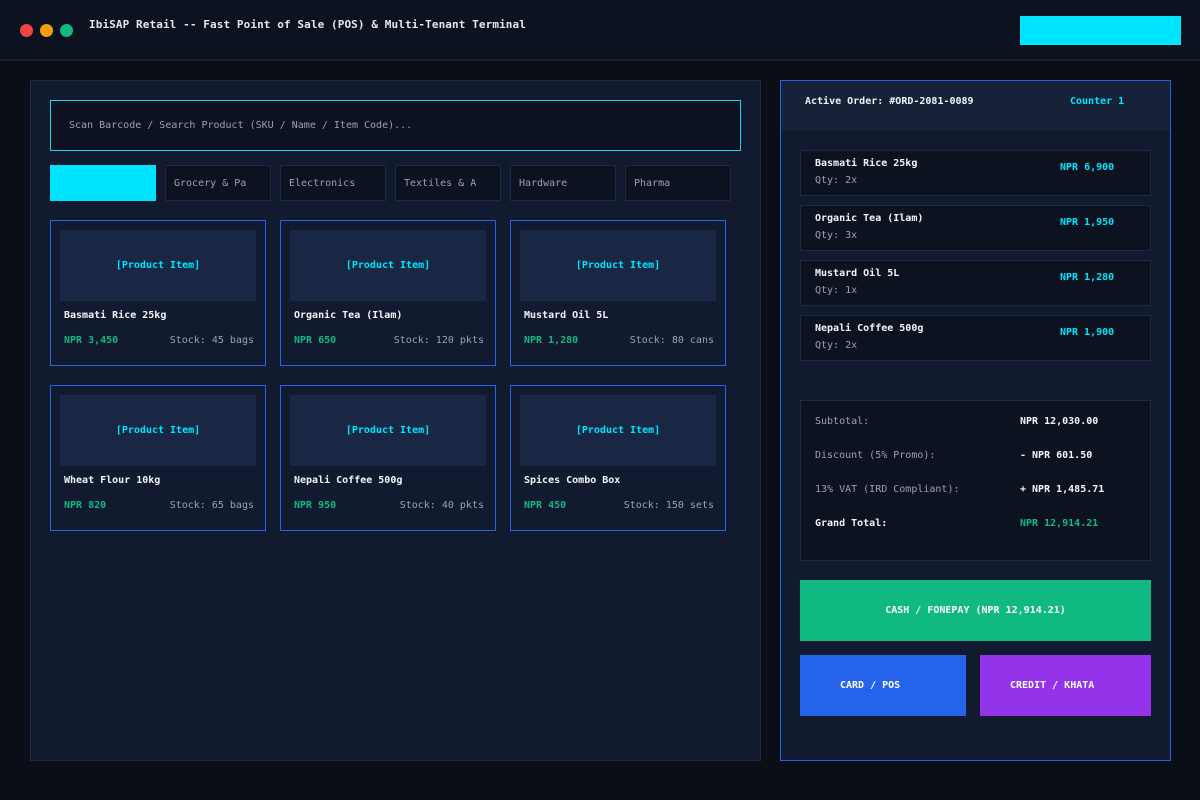 The width and height of the screenshot is (1200, 800). Describe the element at coordinates (836, 290) in the screenshot. I see `line-item-qty: Qty: 1x` at that location.